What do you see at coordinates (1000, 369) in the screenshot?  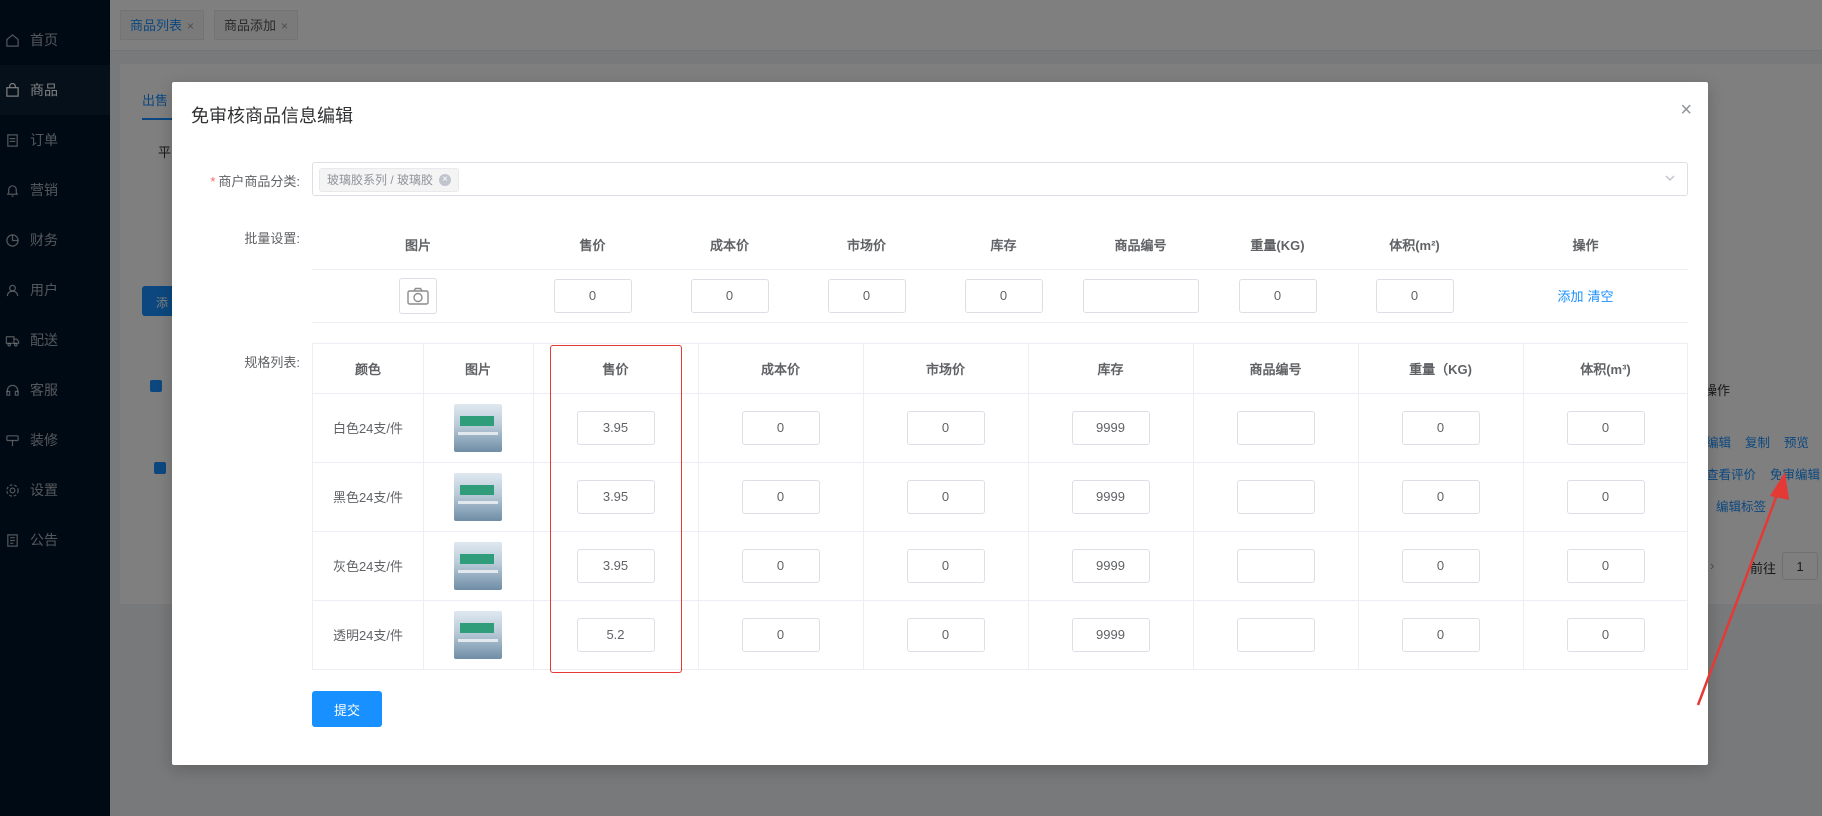 I see `spec-header-row: 颜色 图片 售价 成本价 市场价 库存 商品编号 重量（KG) 体积(m³)` at bounding box center [1000, 369].